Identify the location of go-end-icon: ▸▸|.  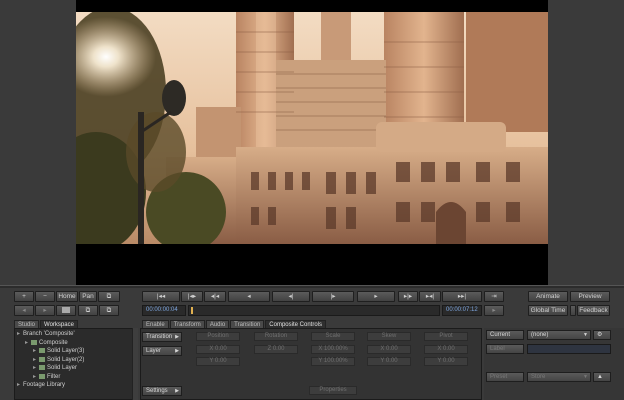
(462, 296).